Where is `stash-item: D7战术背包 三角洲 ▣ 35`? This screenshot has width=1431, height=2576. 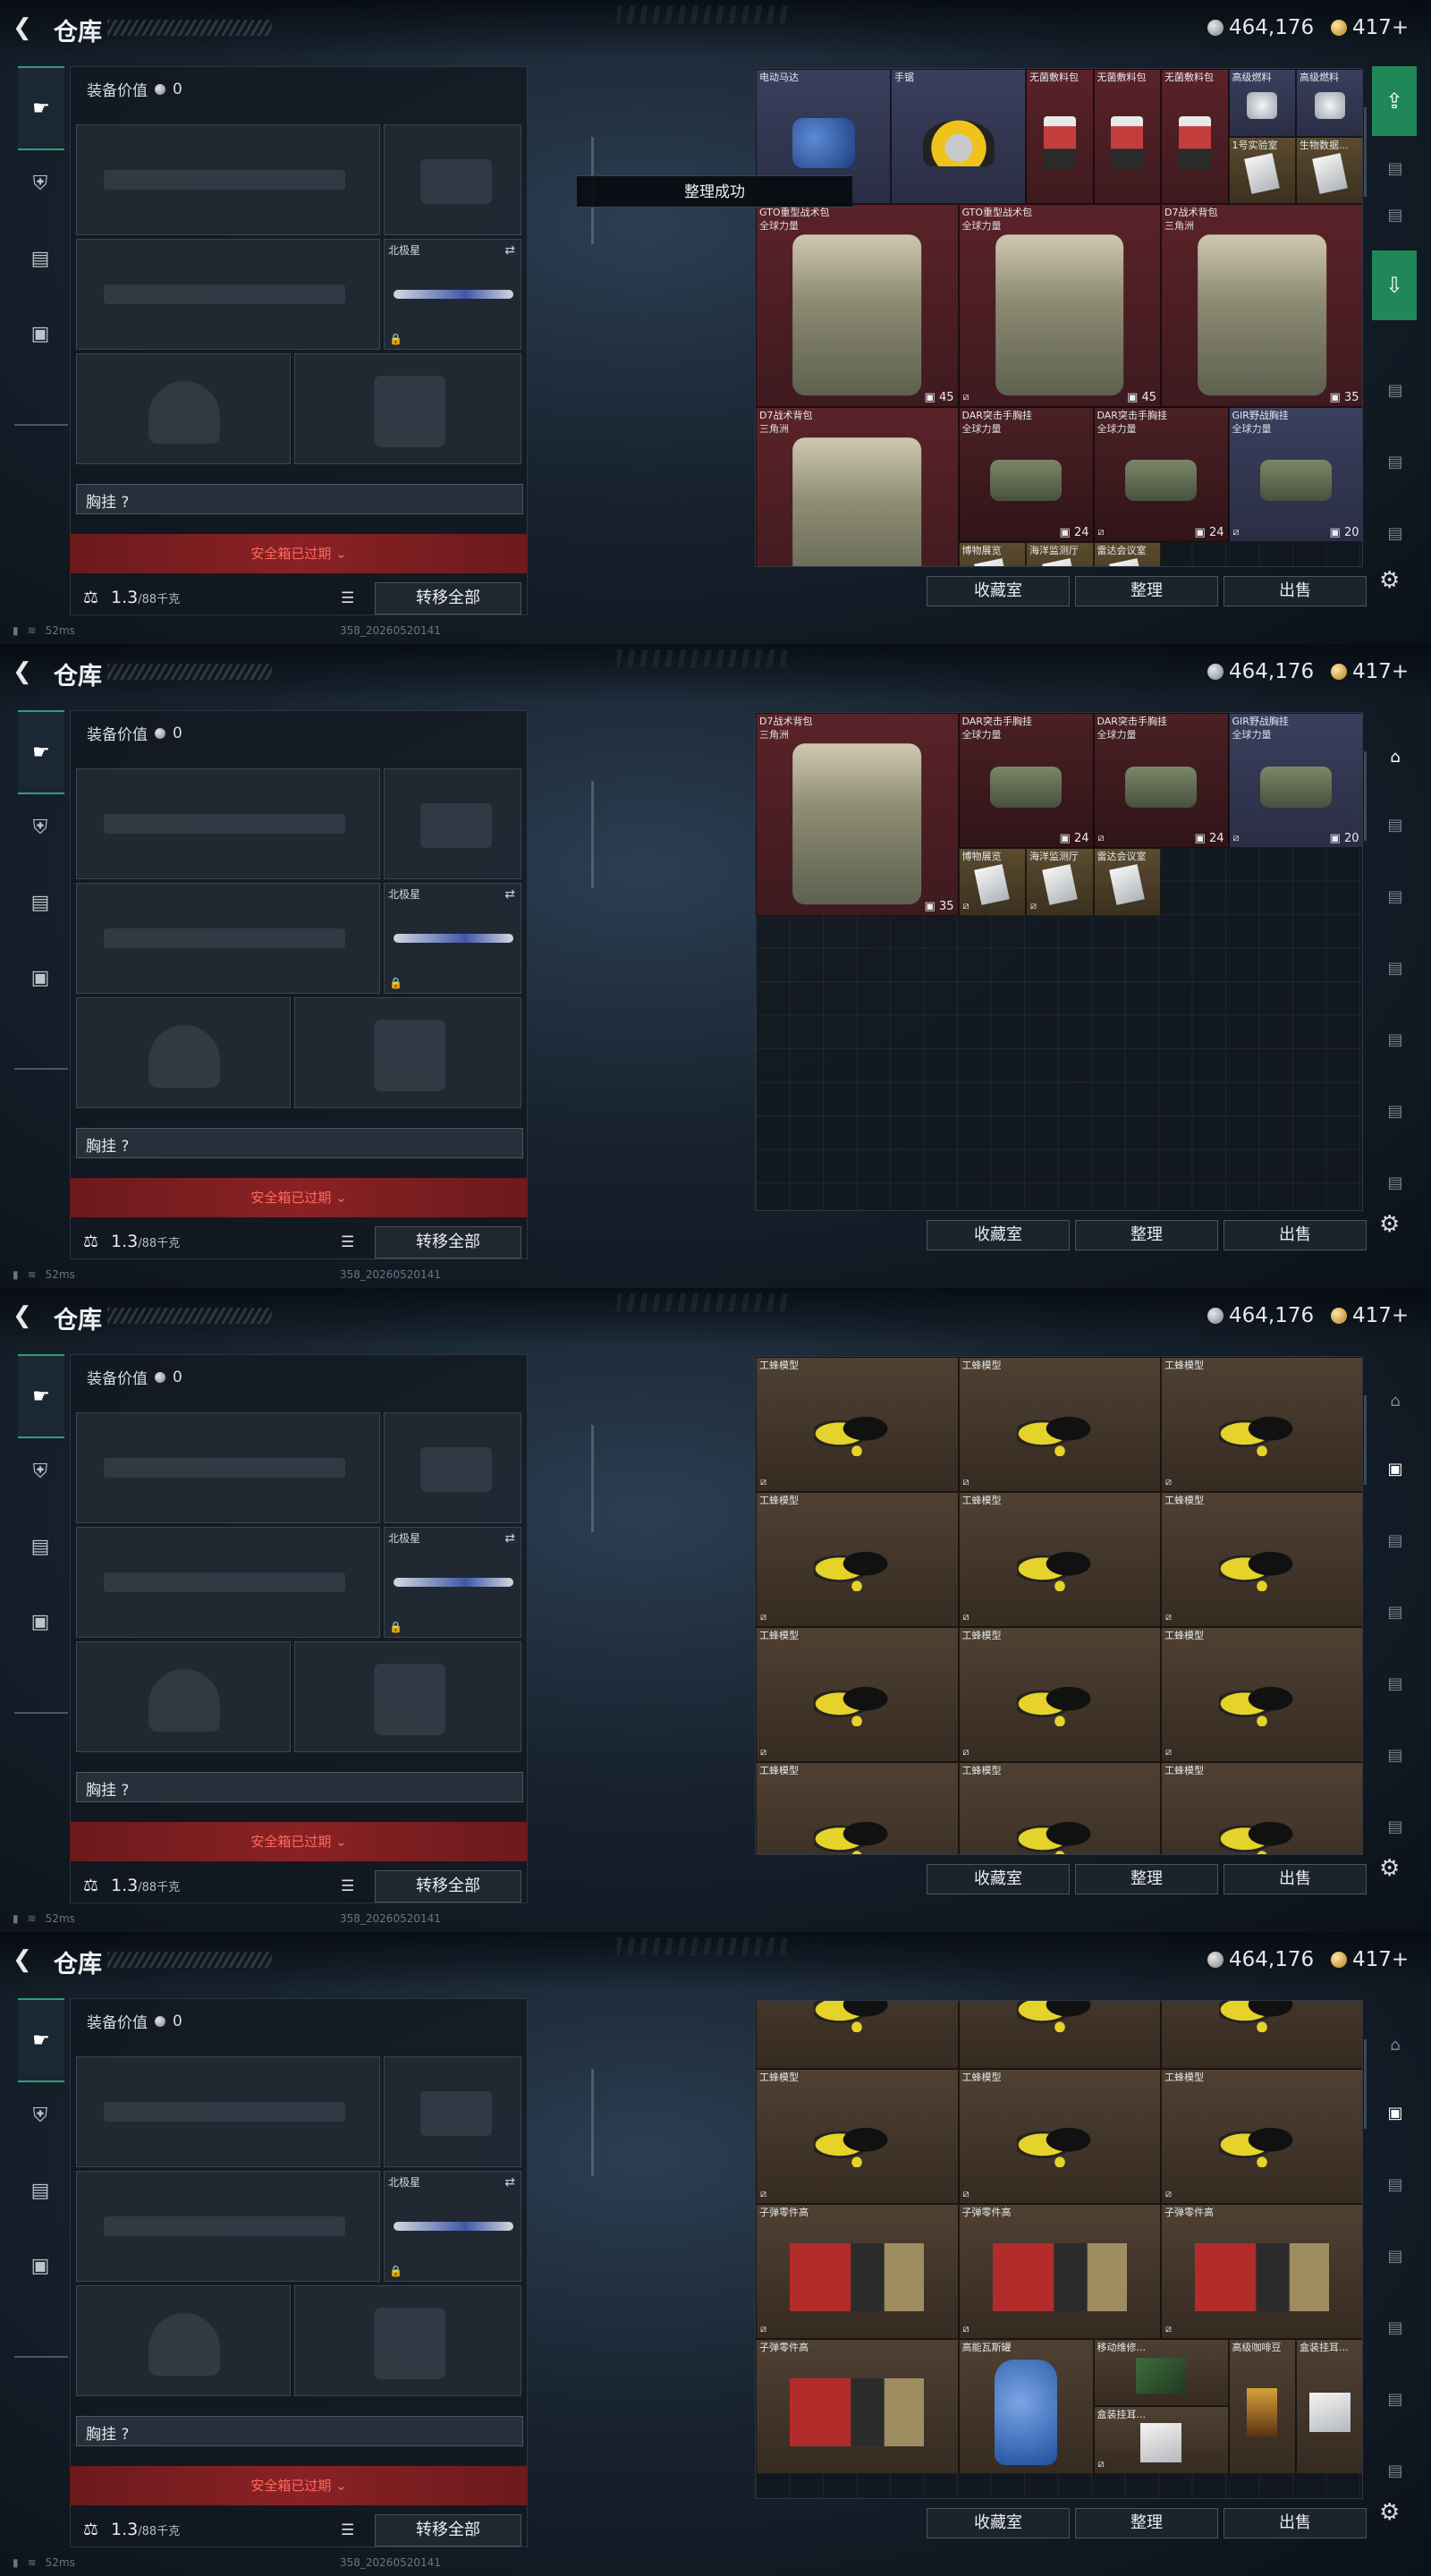
stash-item: D7战术背包 三角洲 ▣ 35 is located at coordinates (858, 814).